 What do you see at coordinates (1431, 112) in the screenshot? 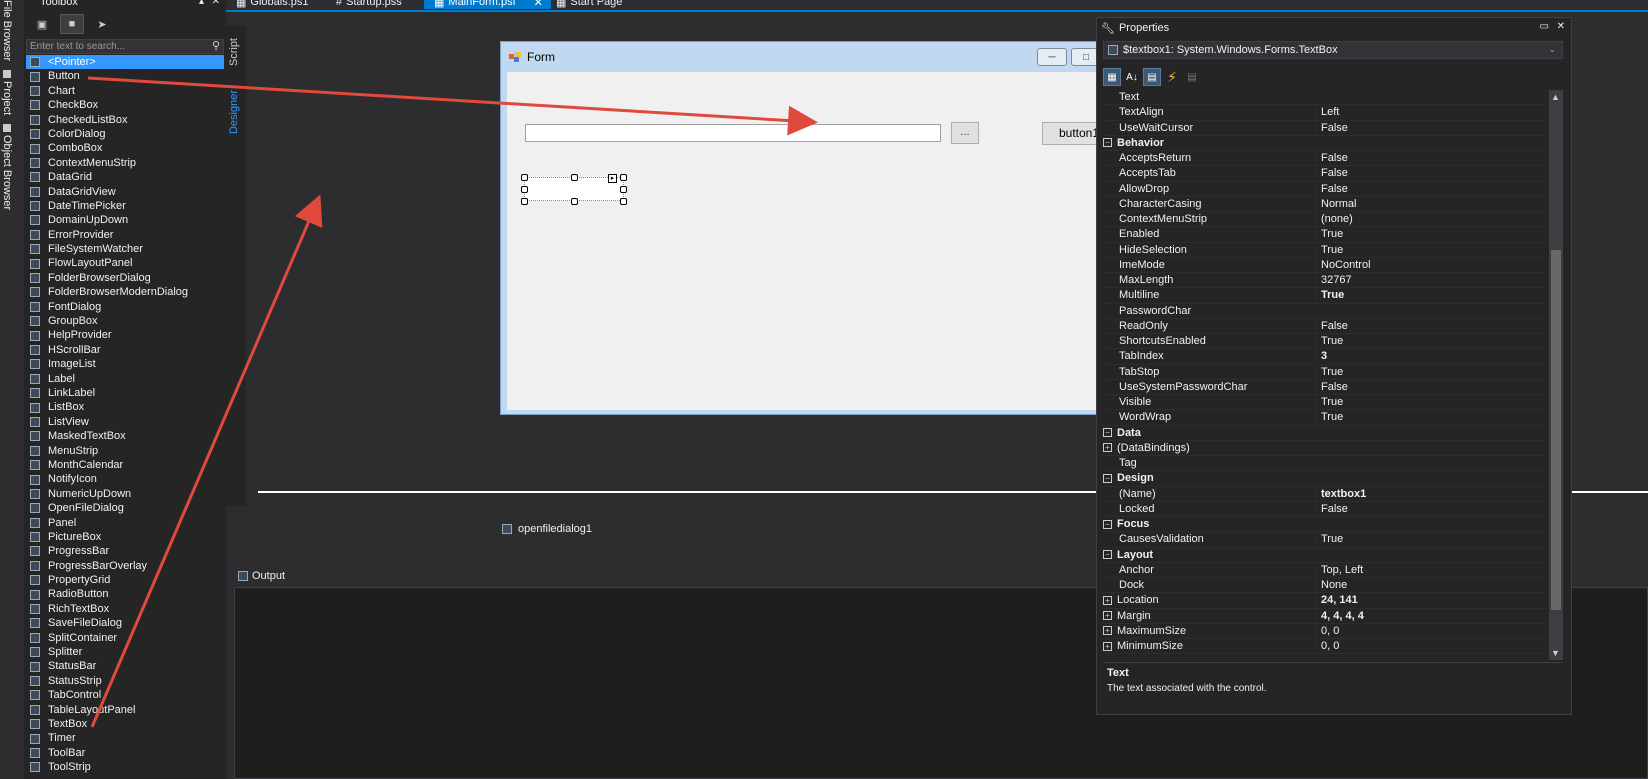
I see `property-value: Left` at bounding box center [1431, 112].